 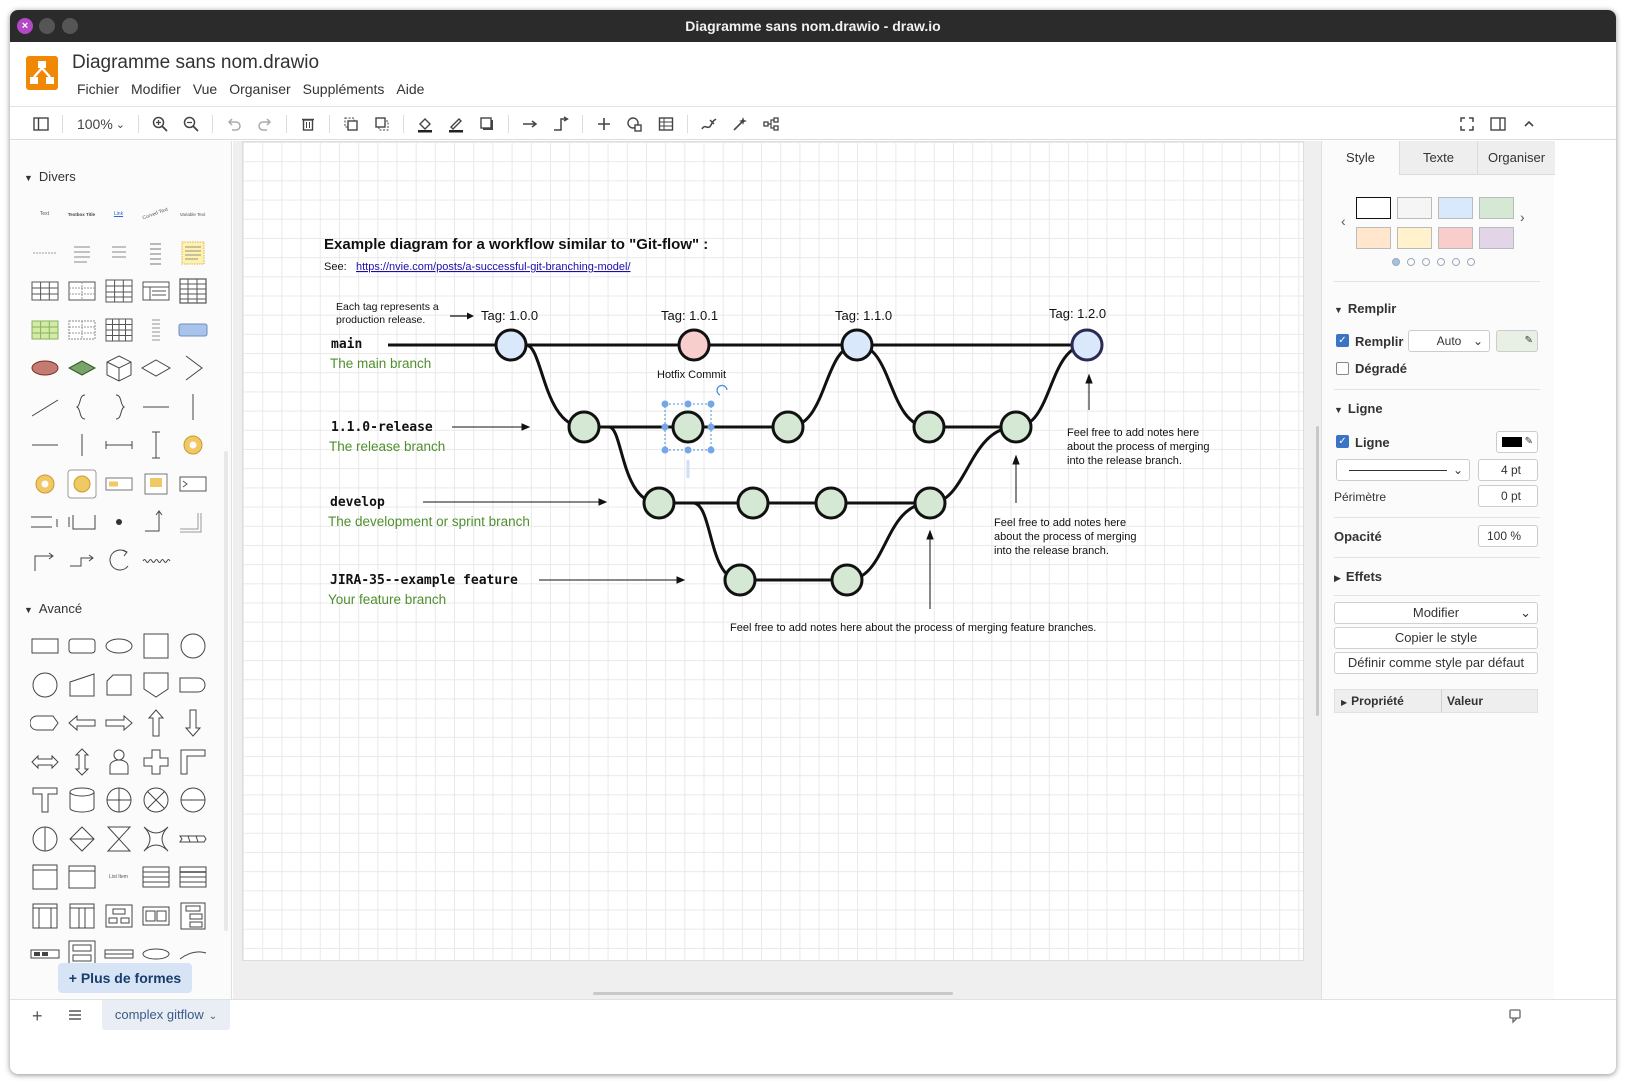 I want to click on connection-arrow-icon, so click(x=530, y=124).